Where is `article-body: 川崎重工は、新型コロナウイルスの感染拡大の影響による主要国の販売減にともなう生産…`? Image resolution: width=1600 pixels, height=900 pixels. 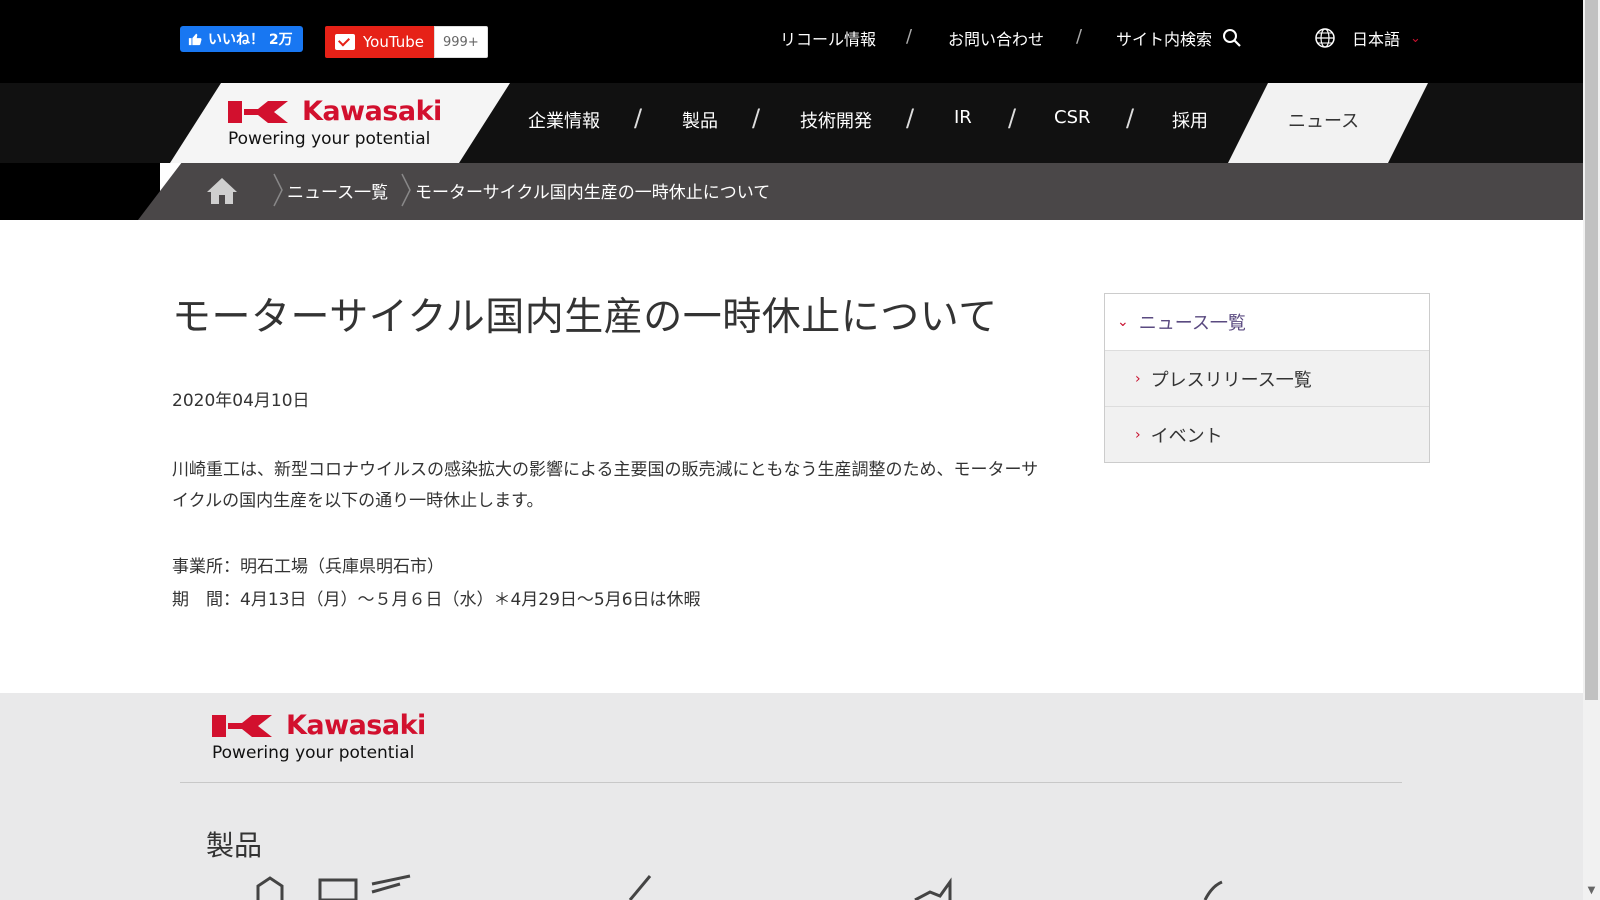
article-body: 川崎重工は、新型コロナウイルスの感染拡大の影響による主要国の販売減にともなう生産… is located at coordinates (605, 485).